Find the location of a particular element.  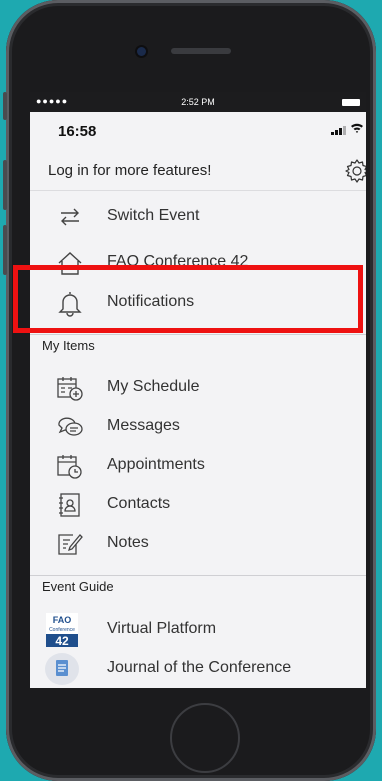

section-header-my-items: My Items is located at coordinates (198, 345).